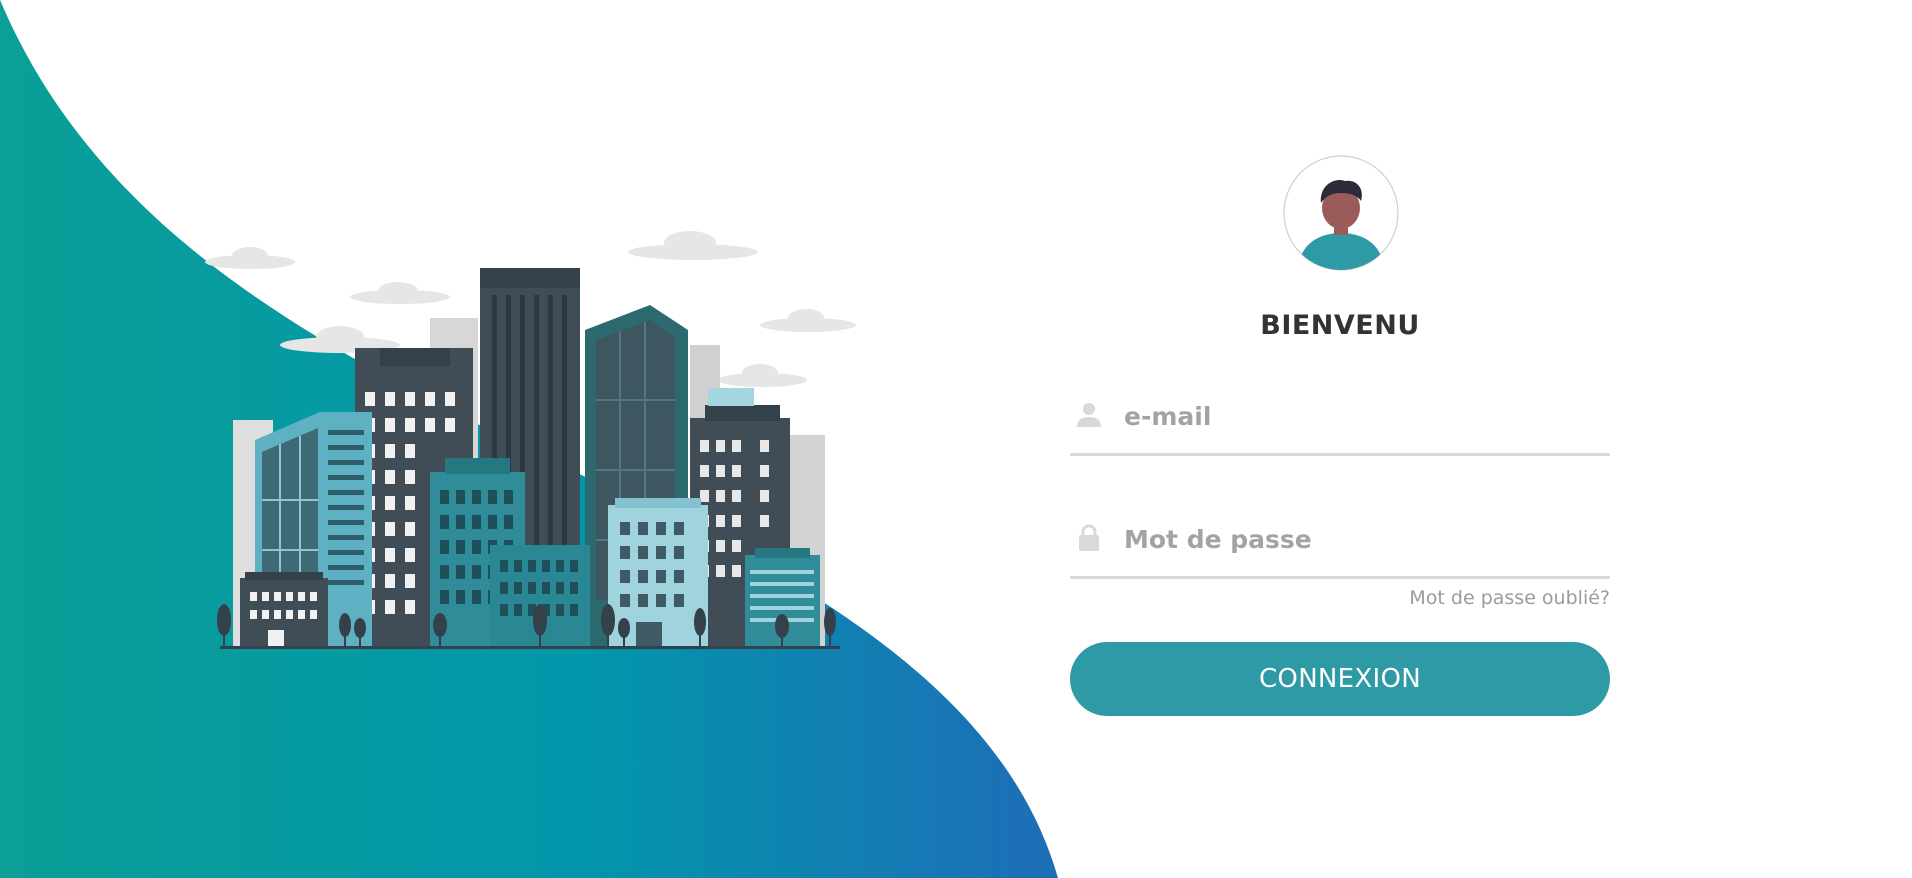  I want to click on login-button: CONNEXION, so click(1340, 679).